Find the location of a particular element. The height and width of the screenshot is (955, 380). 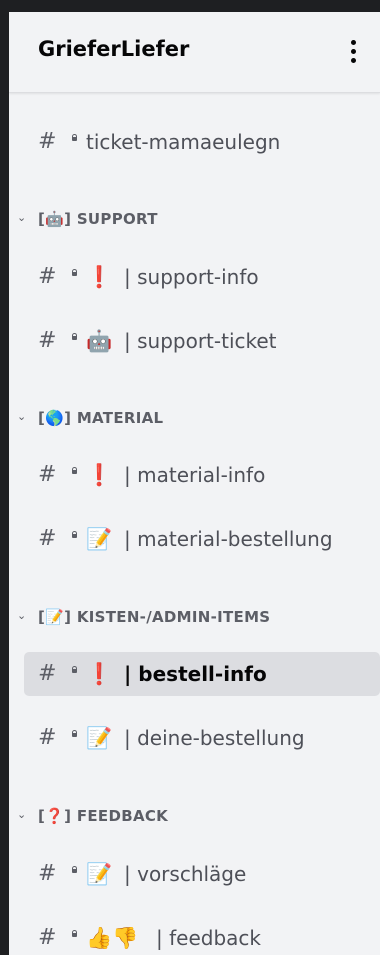

channel-label: | support-ticket is located at coordinates (200, 341).